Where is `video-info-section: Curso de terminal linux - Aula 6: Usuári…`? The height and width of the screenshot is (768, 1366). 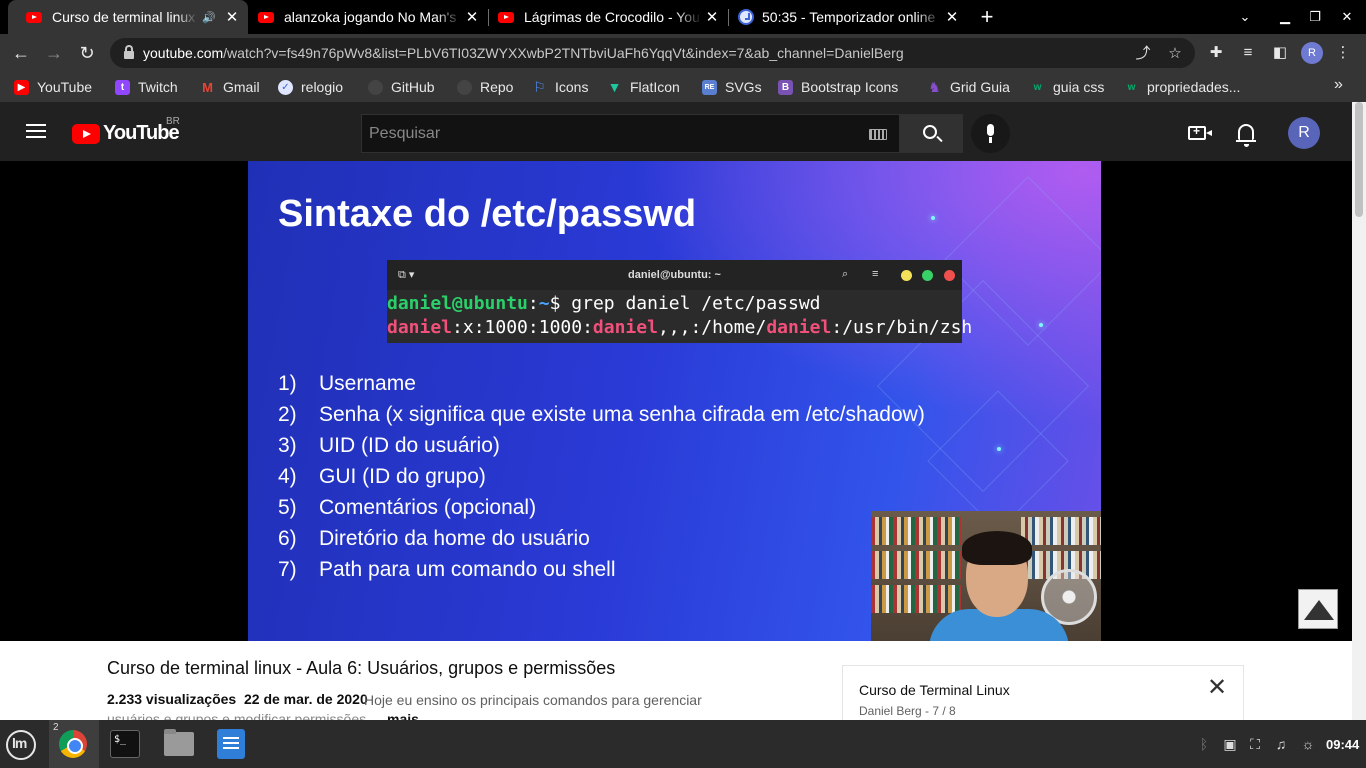
video-info-section: Curso de terminal linux - Aula 6: Usuári… is located at coordinates (676, 684).